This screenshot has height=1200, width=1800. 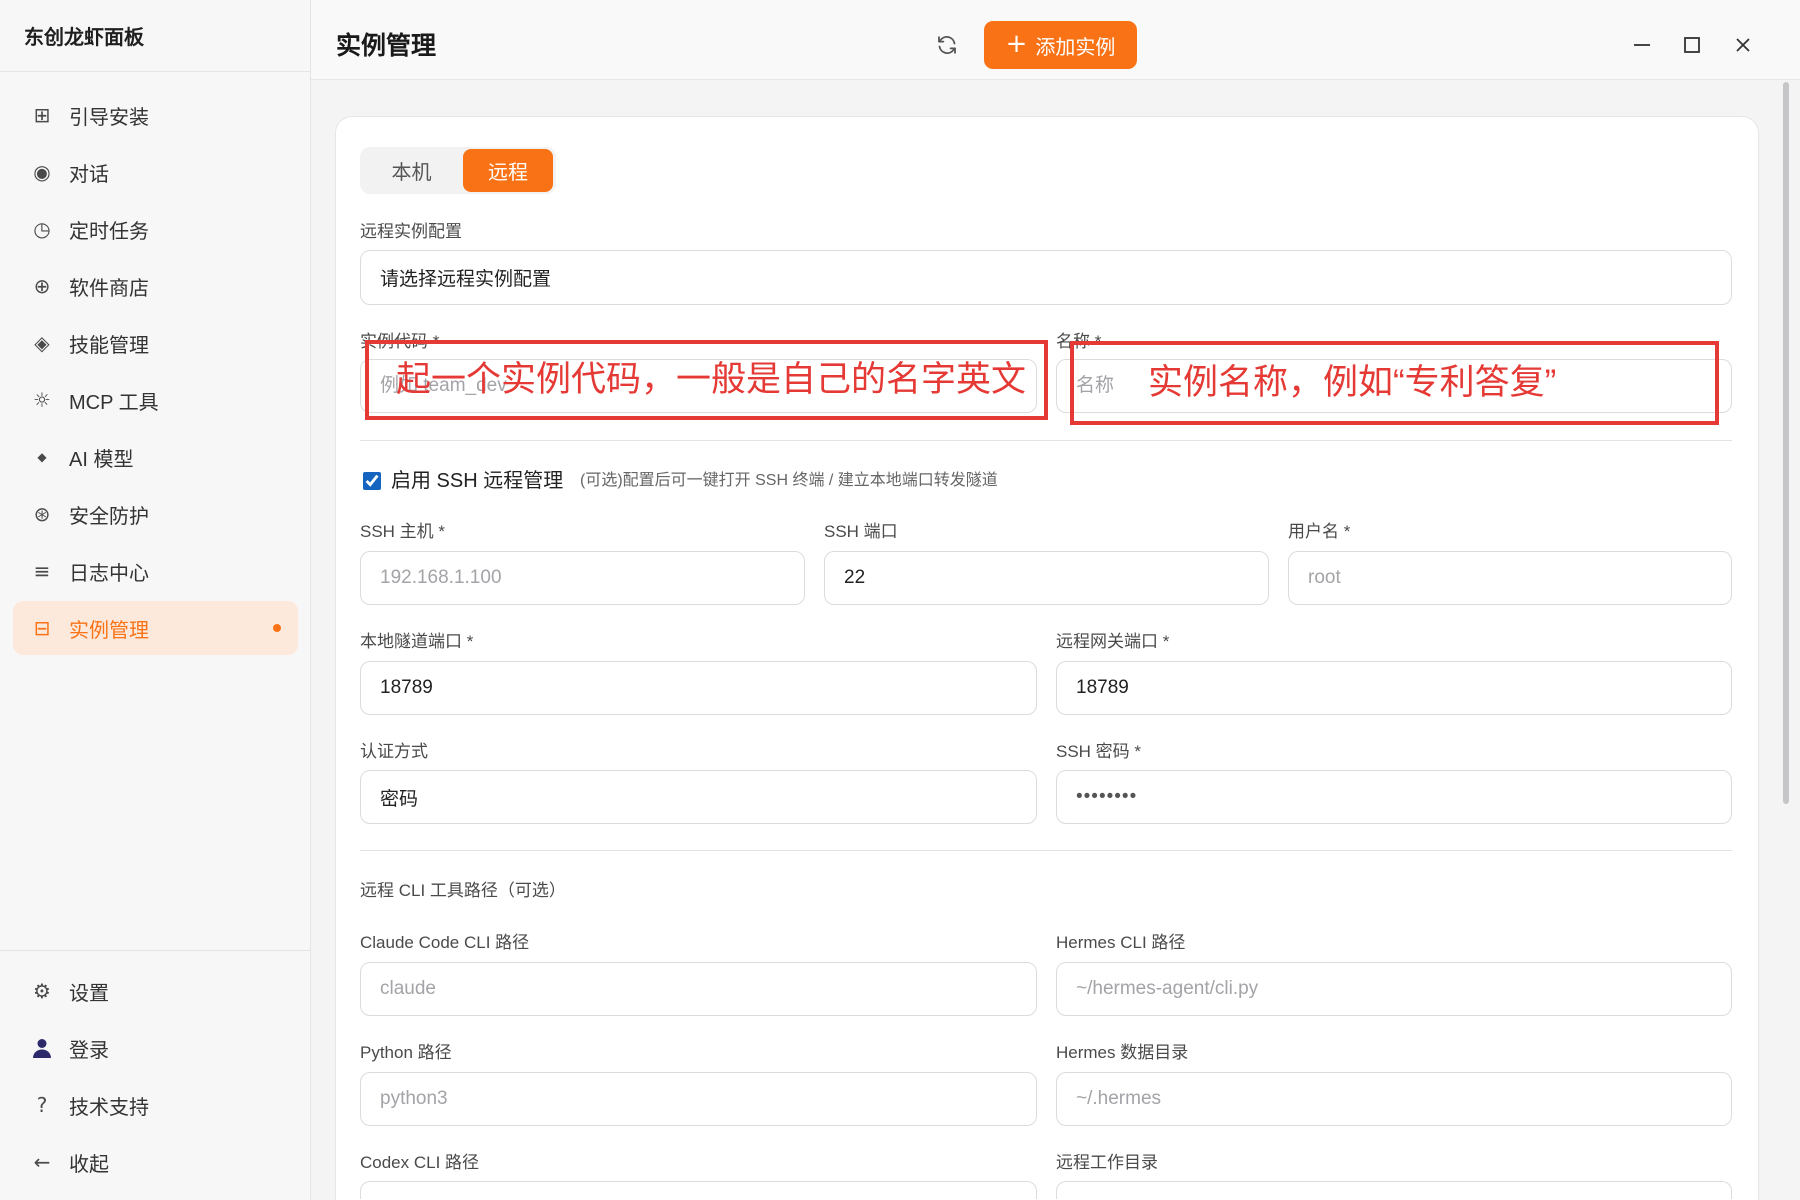 What do you see at coordinates (277, 628) in the screenshot?
I see `active-indicator-dot` at bounding box center [277, 628].